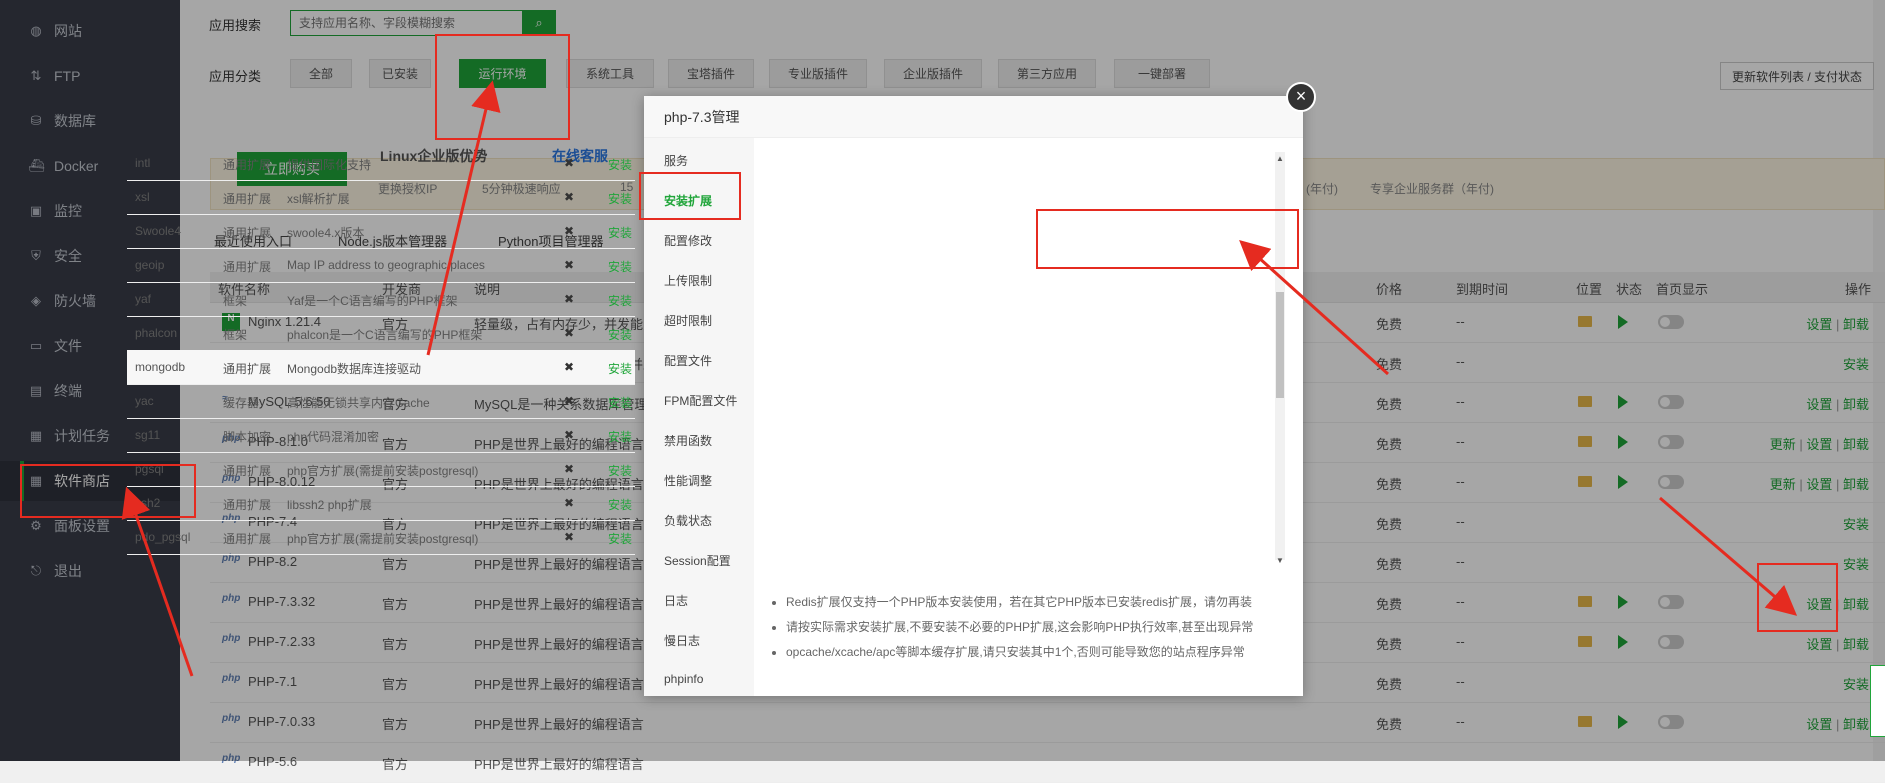 The width and height of the screenshot is (1885, 783). Describe the element at coordinates (1314, 307) in the screenshot. I see `arrow-to-swoole` at that location.